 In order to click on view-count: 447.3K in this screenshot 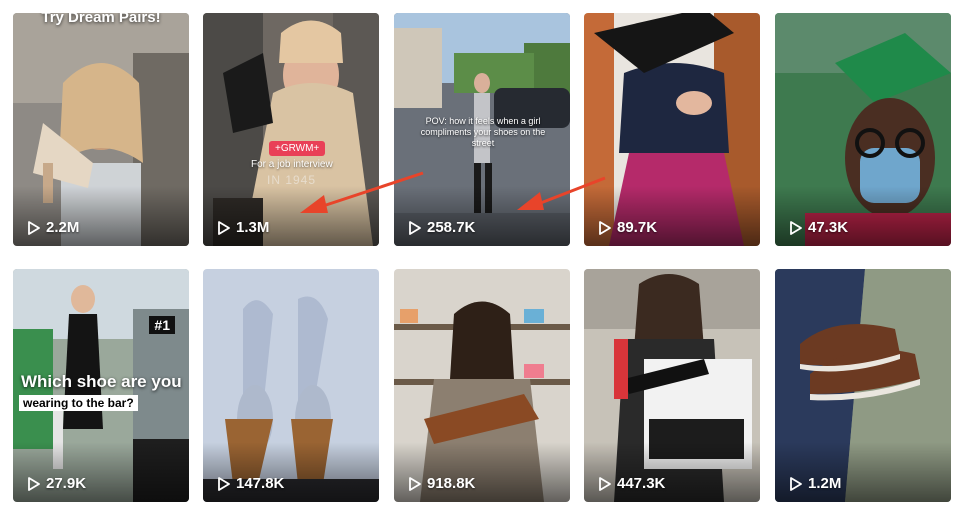, I will do `click(631, 483)`.